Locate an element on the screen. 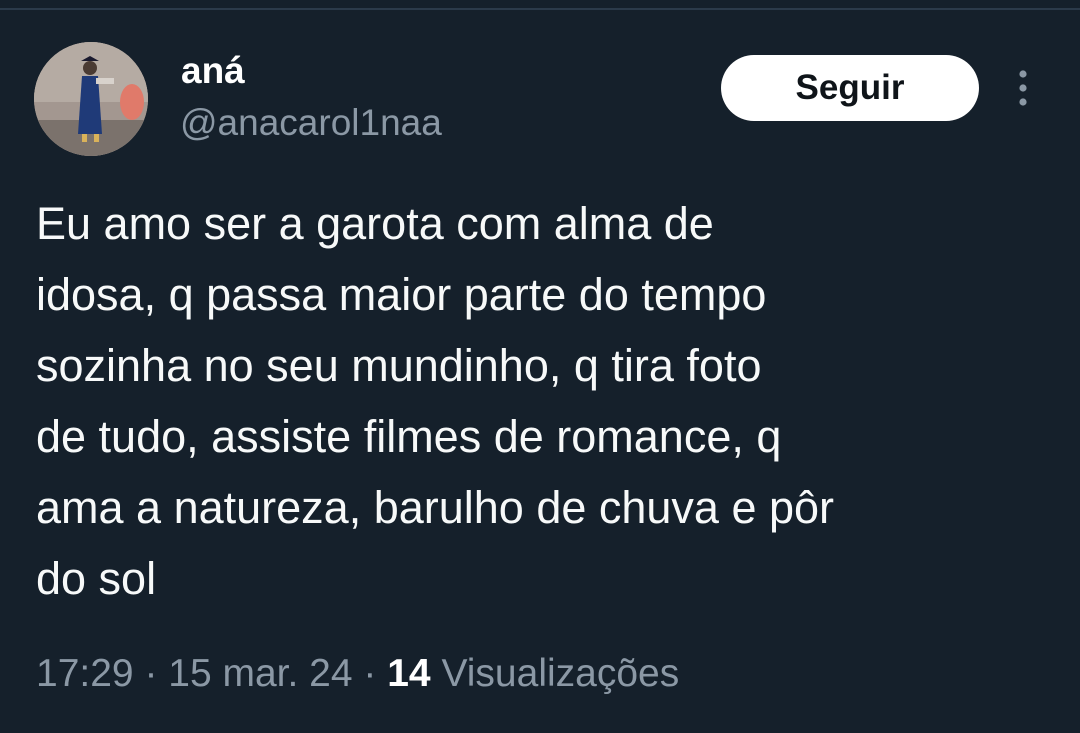 The image size is (1080, 733). tweet-meta: 17:29 · 15 mar. 24 · 14 Visualizações is located at coordinates (357, 674).